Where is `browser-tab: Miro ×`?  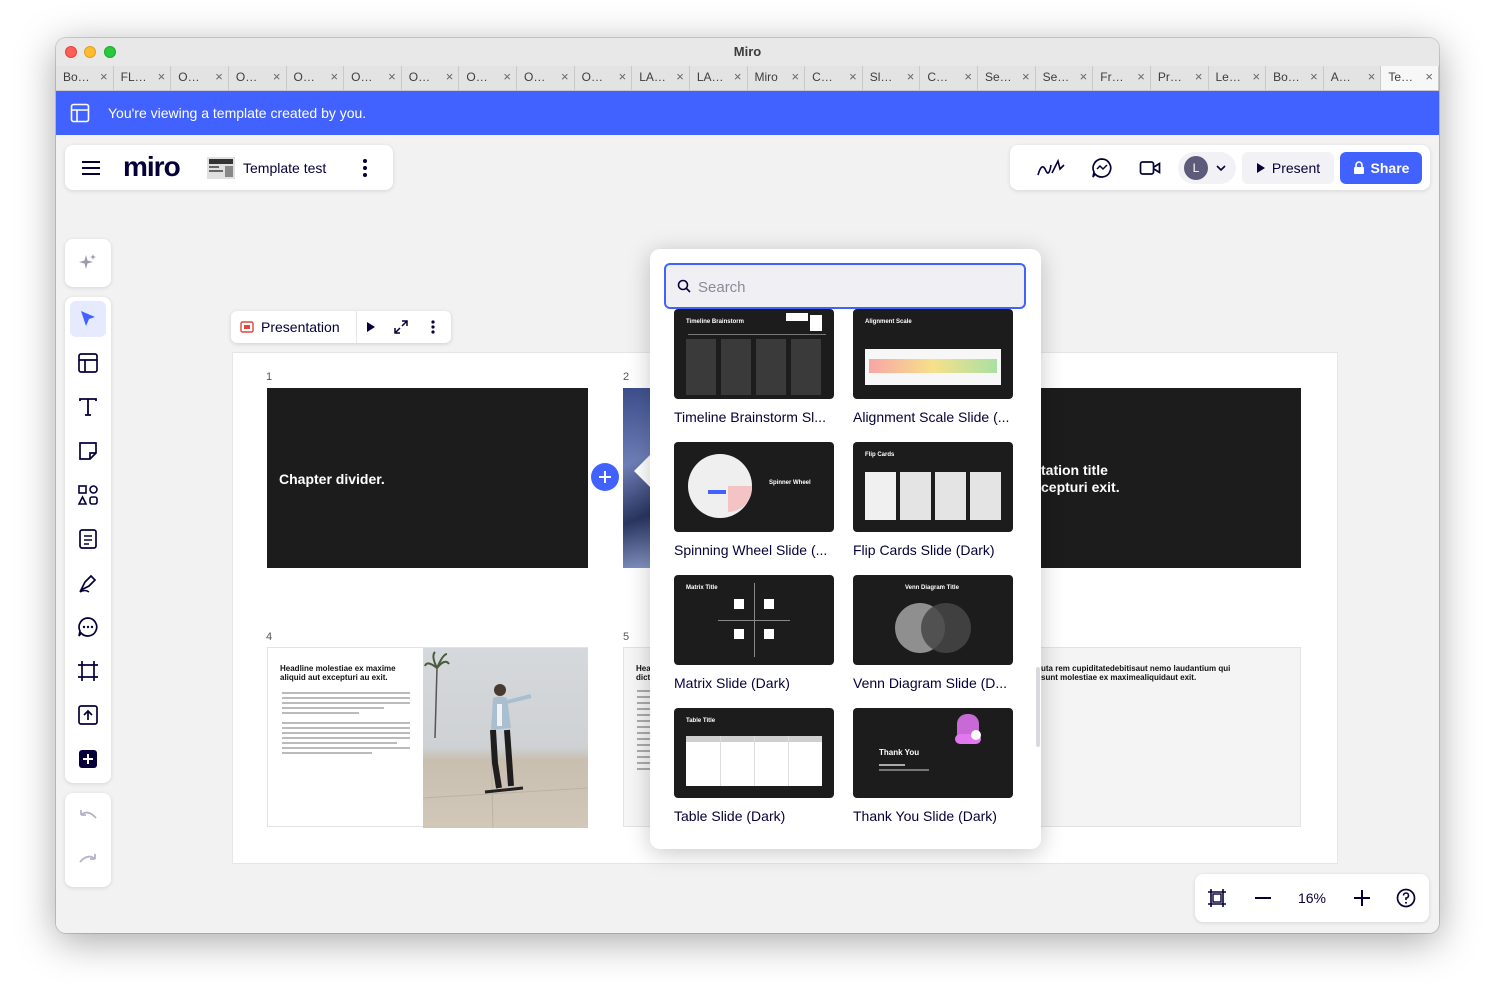
browser-tab: Miro × is located at coordinates (777, 78).